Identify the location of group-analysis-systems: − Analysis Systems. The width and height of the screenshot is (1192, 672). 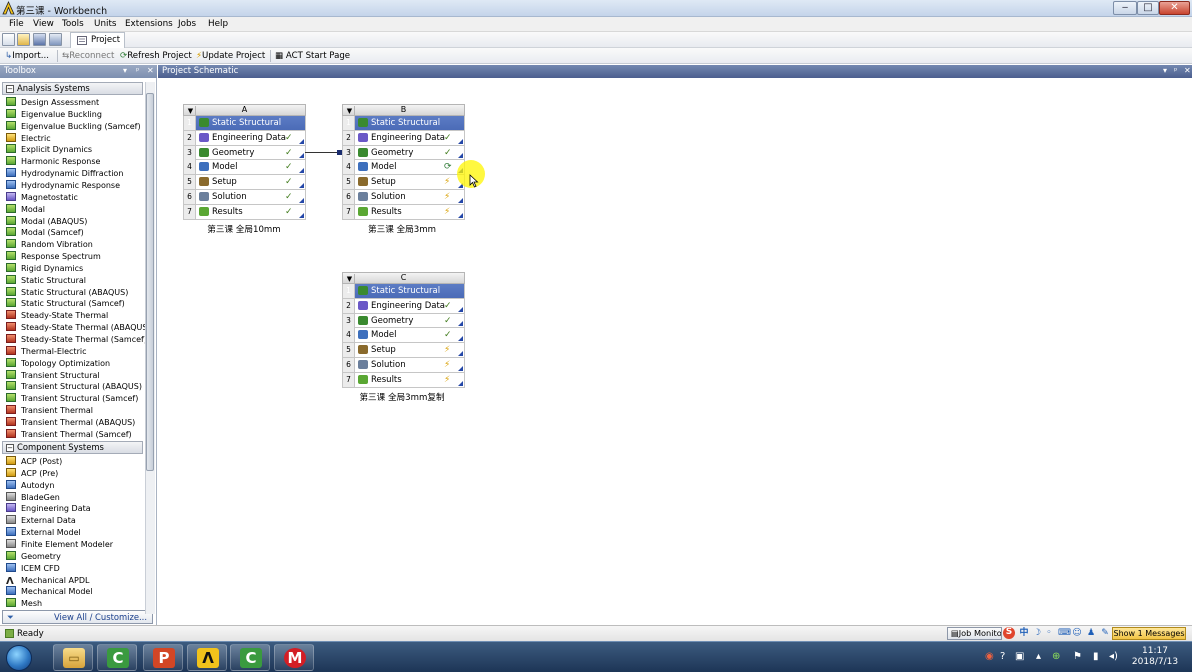
(72, 88).